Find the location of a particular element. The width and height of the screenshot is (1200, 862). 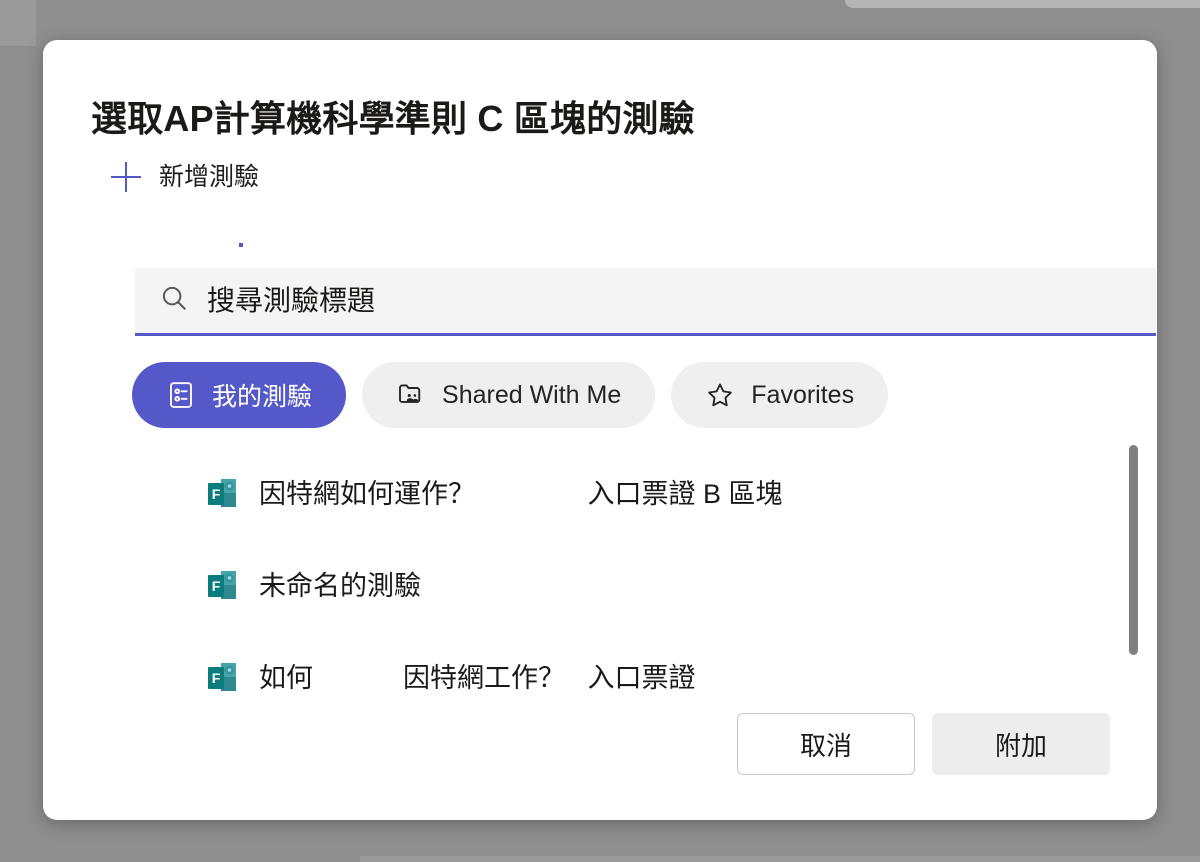

tab-shared-with-me-label: Shared With Me is located at coordinates (532, 394).